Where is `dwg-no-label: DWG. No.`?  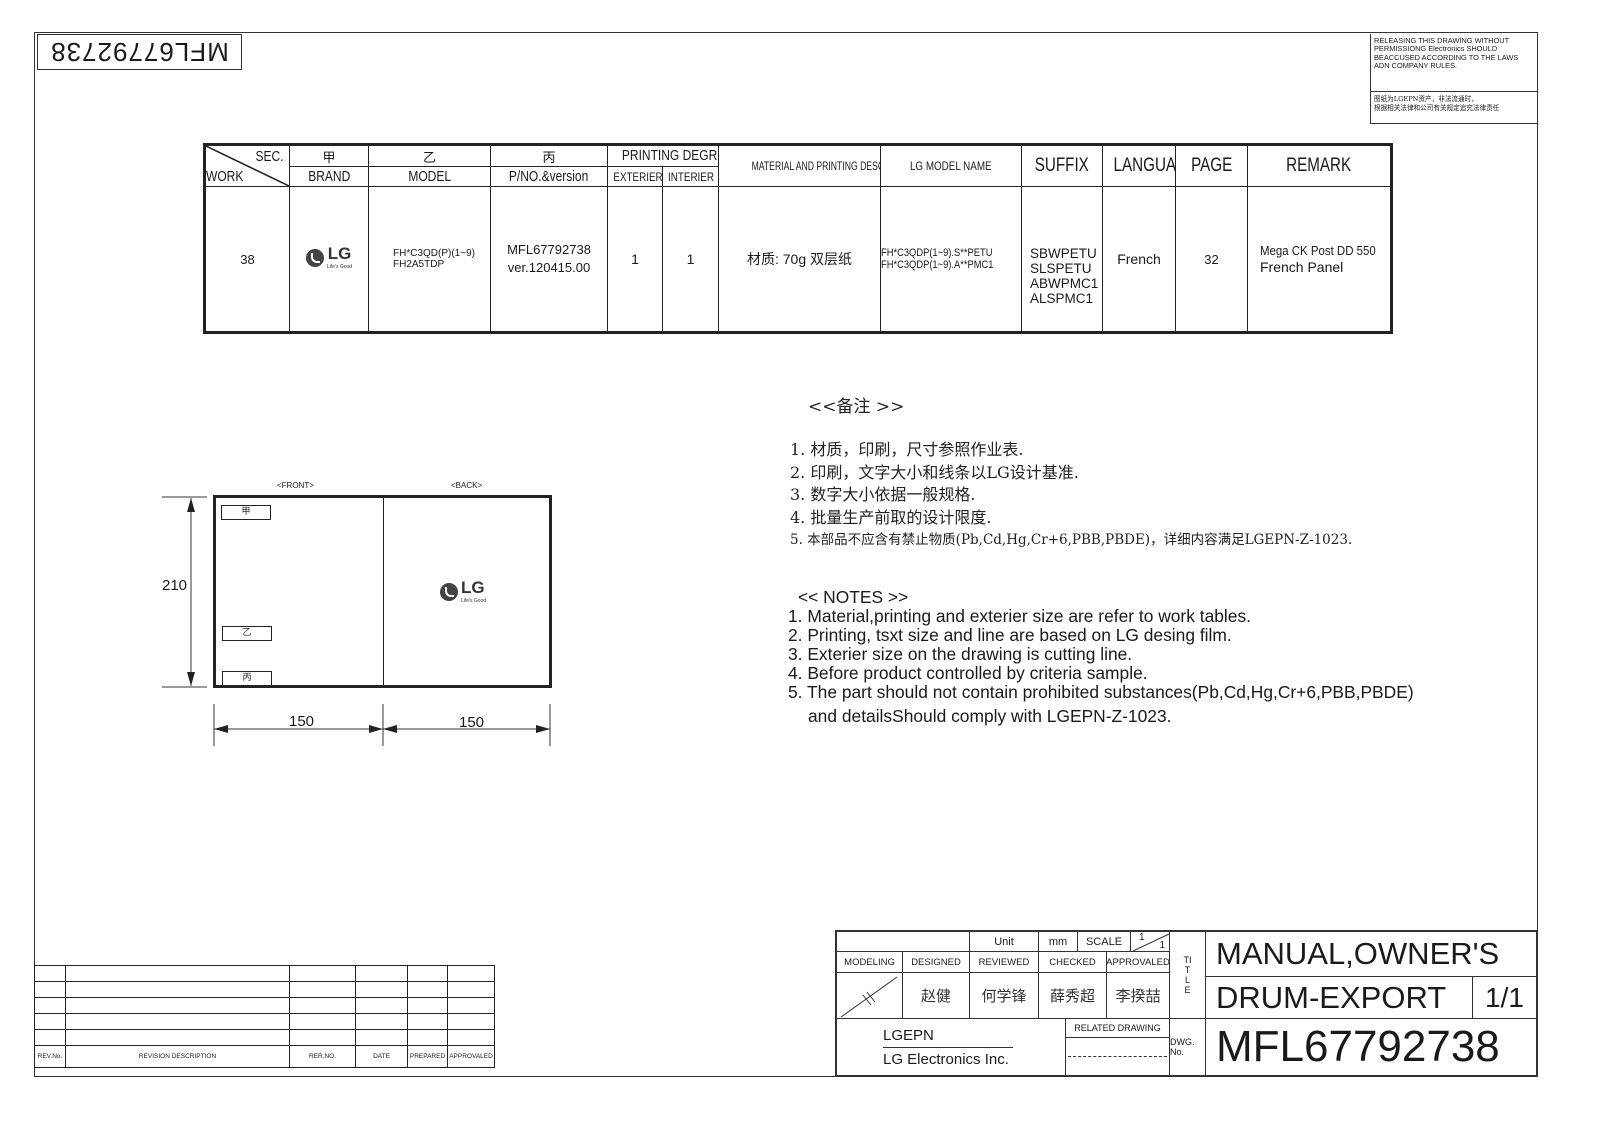
dwg-no-label: DWG. No. is located at coordinates (1187, 1047).